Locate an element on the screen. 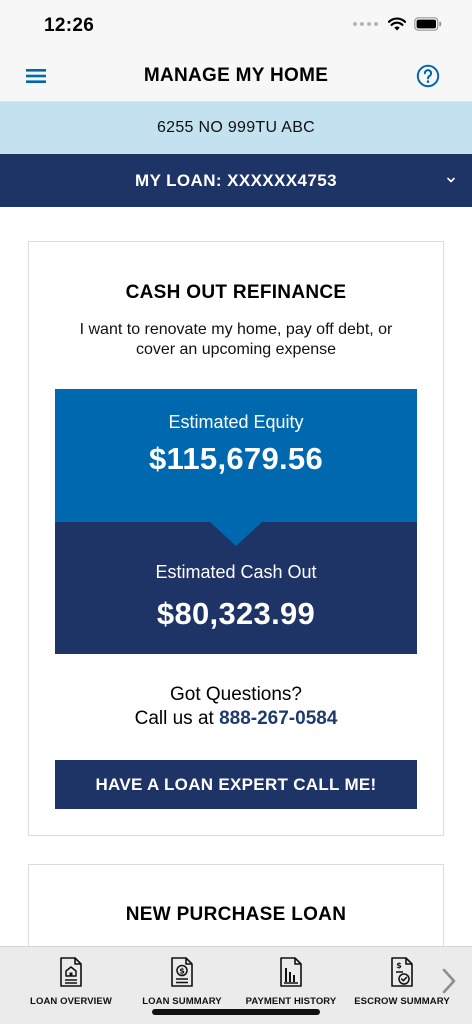  question-circle-icon is located at coordinates (428, 76).